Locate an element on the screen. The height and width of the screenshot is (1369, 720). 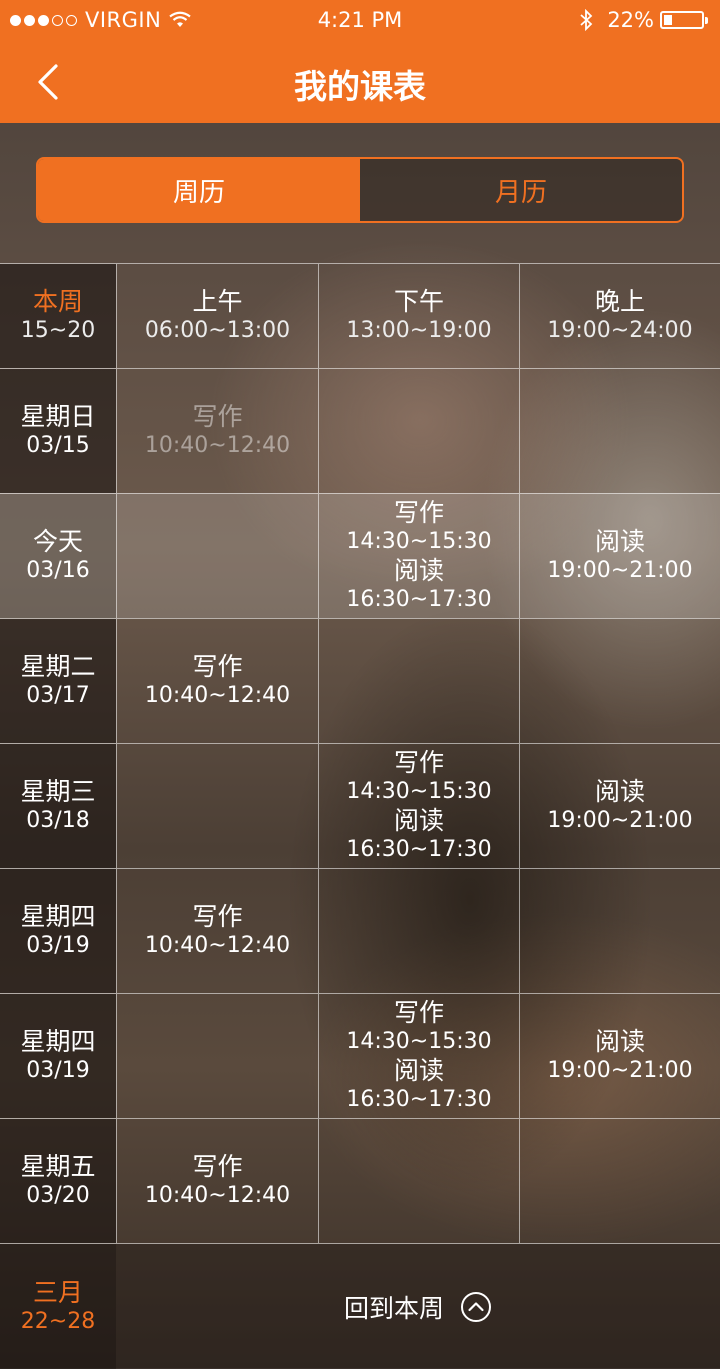
afternoon-time: 13:00~19:00 is located at coordinates (419, 330).